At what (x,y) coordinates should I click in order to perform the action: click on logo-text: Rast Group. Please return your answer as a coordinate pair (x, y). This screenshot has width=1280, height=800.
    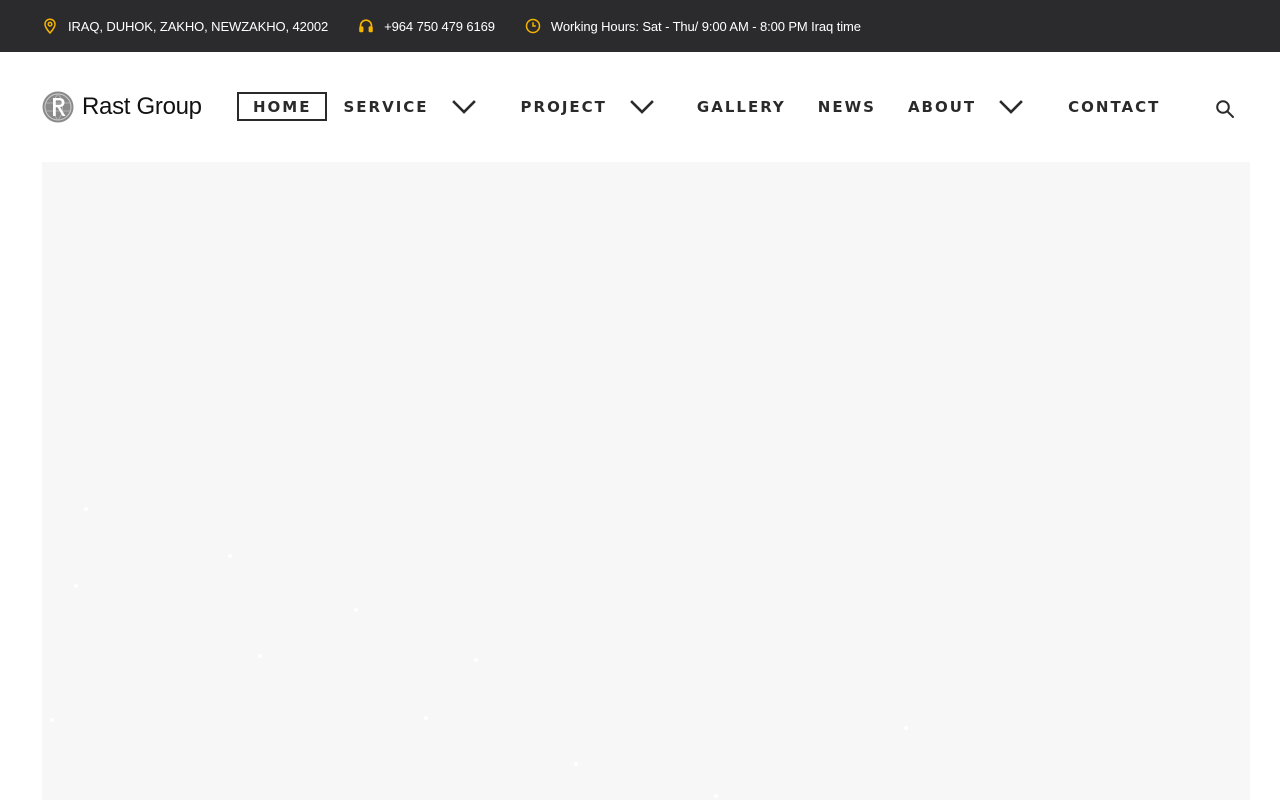
    Looking at the image, I should click on (142, 106).